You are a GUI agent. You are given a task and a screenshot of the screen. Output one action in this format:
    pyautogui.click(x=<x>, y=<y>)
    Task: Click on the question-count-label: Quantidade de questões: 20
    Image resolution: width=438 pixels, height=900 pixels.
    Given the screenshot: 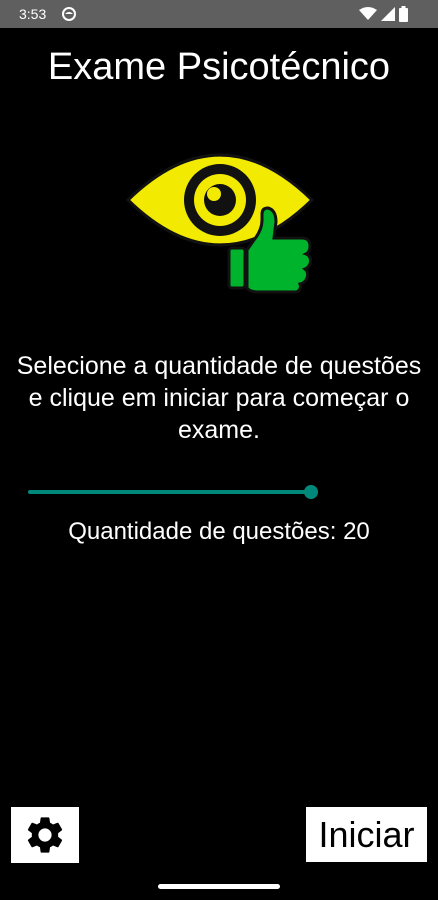 What is the action you would take?
    pyautogui.click(x=219, y=531)
    